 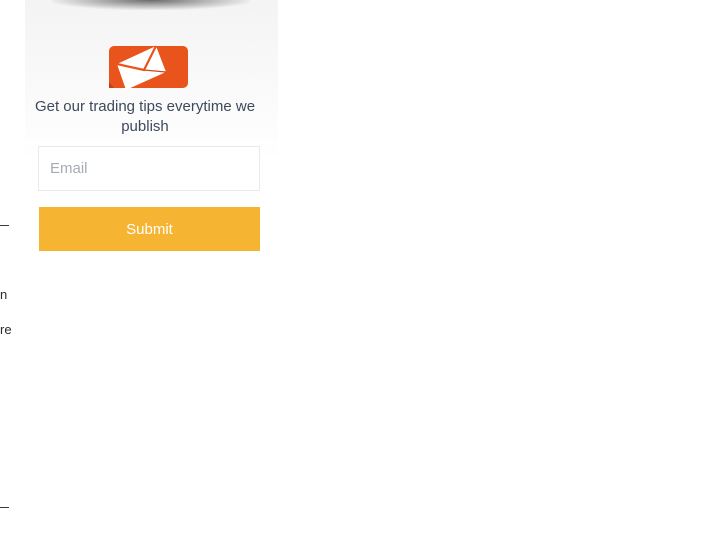 I want to click on left-text-fragment-1: n, so click(x=4, y=294).